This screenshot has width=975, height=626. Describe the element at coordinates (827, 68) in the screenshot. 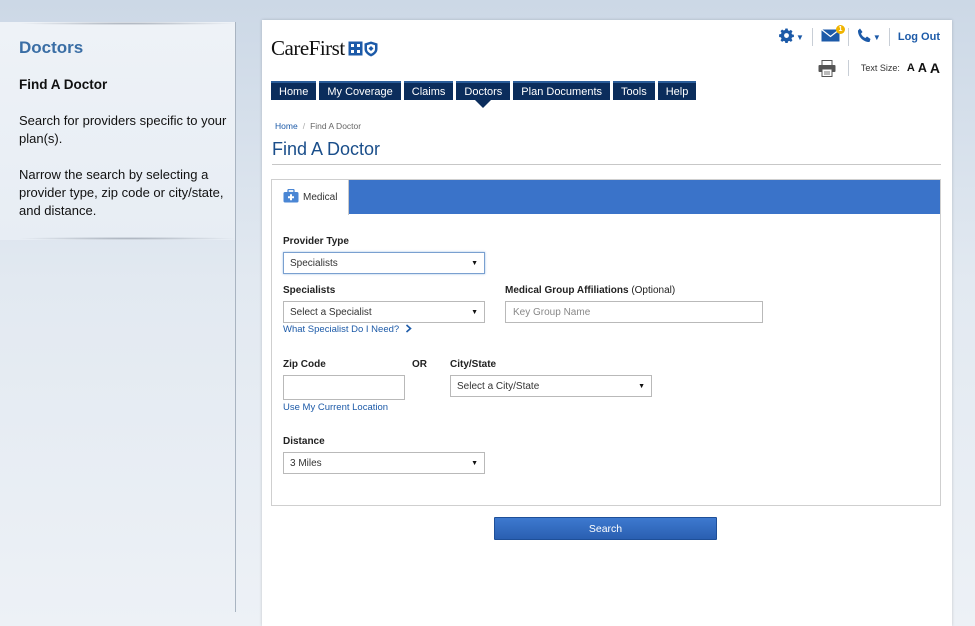

I see `print-icon` at that location.